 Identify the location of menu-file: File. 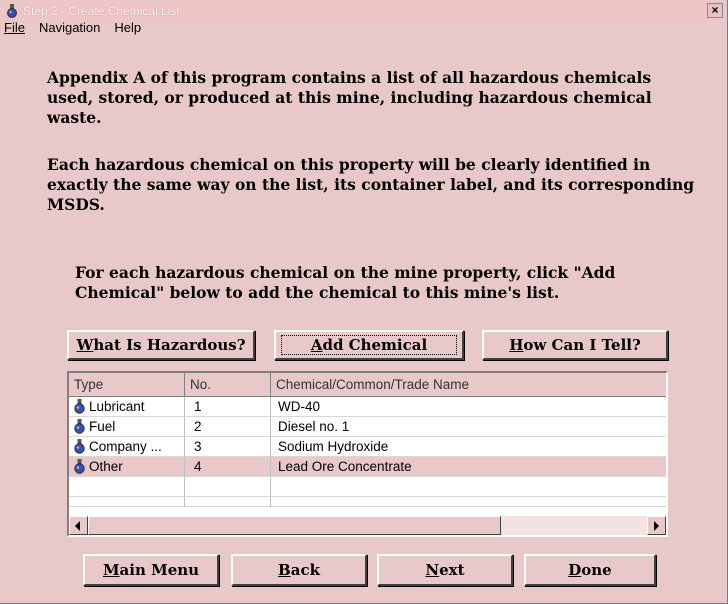
(14, 29).